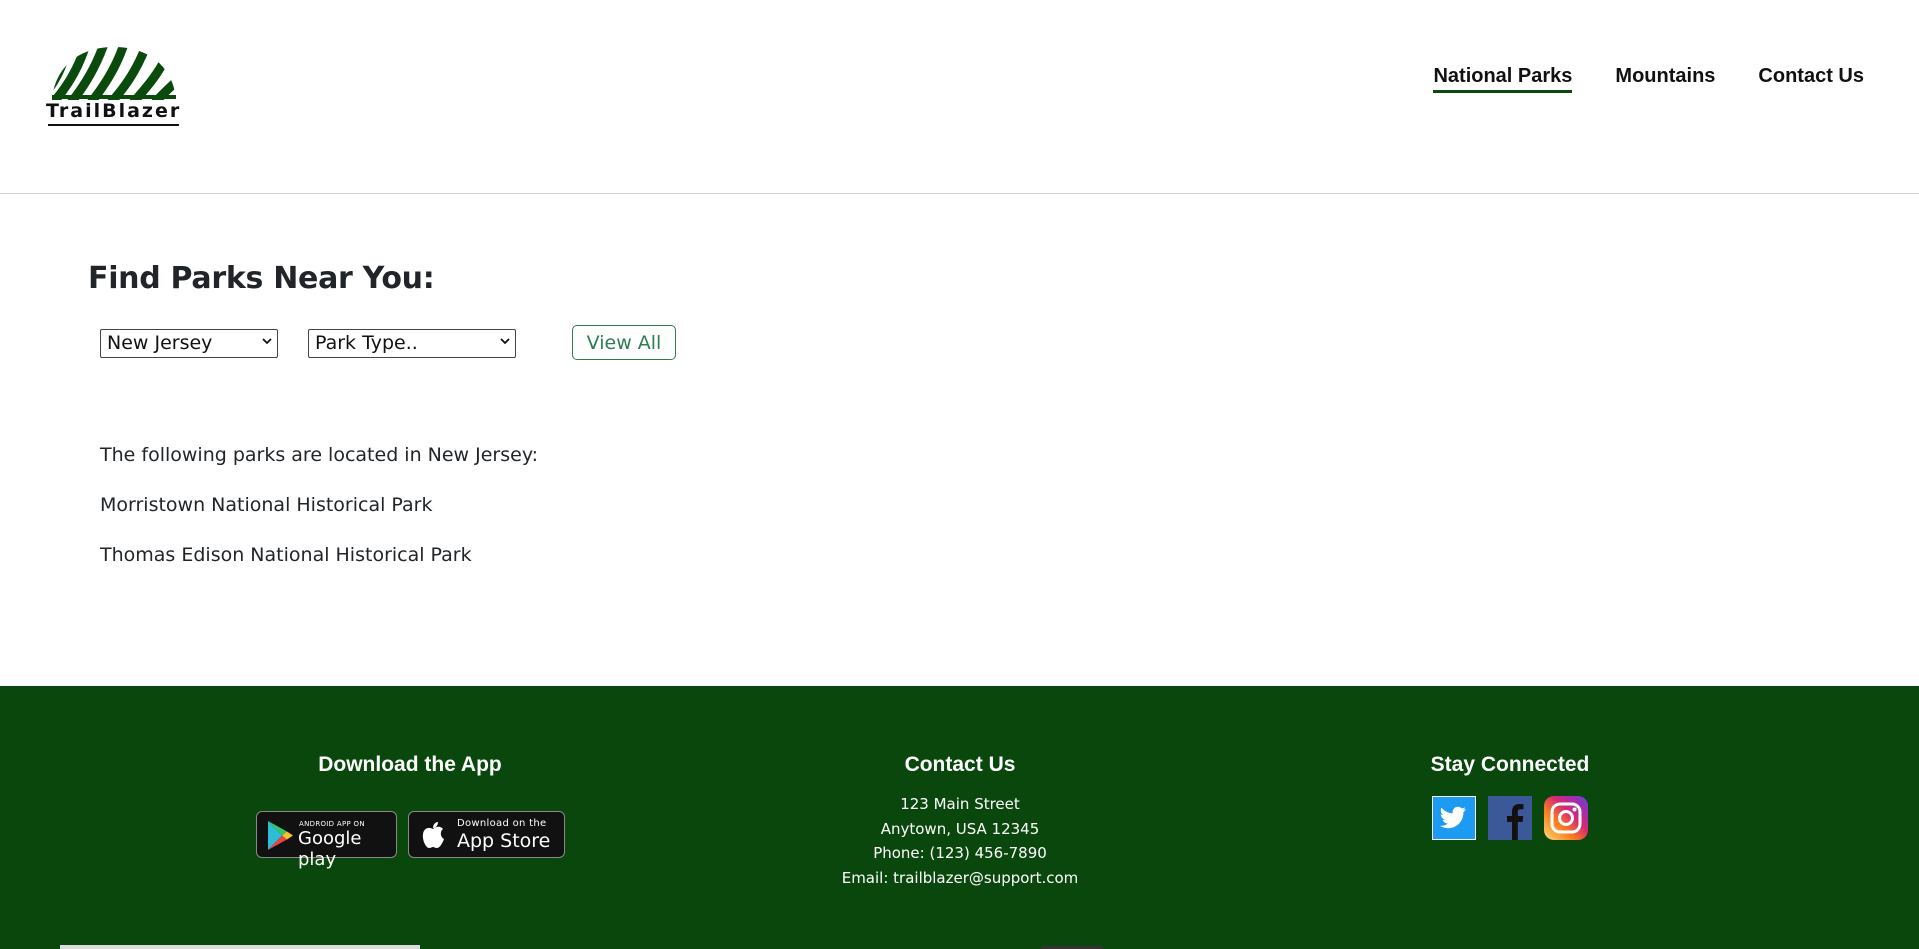 The width and height of the screenshot is (1919, 949). Describe the element at coordinates (624, 342) in the screenshot. I see `view-all-button: View All` at that location.